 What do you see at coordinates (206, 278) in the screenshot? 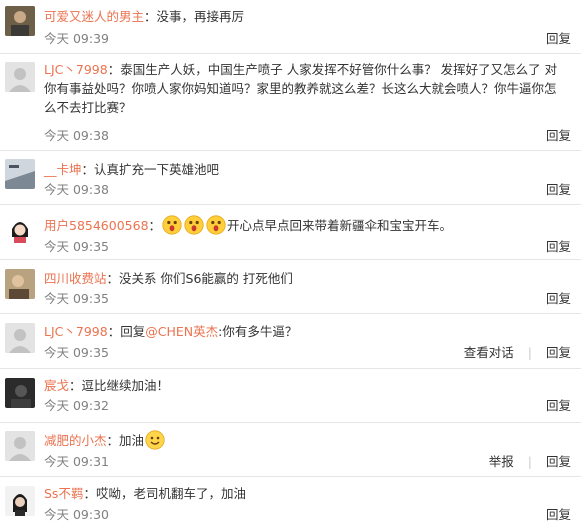
I see `comment-text: 没关系 你们S6能赢的 打死他们` at bounding box center [206, 278].